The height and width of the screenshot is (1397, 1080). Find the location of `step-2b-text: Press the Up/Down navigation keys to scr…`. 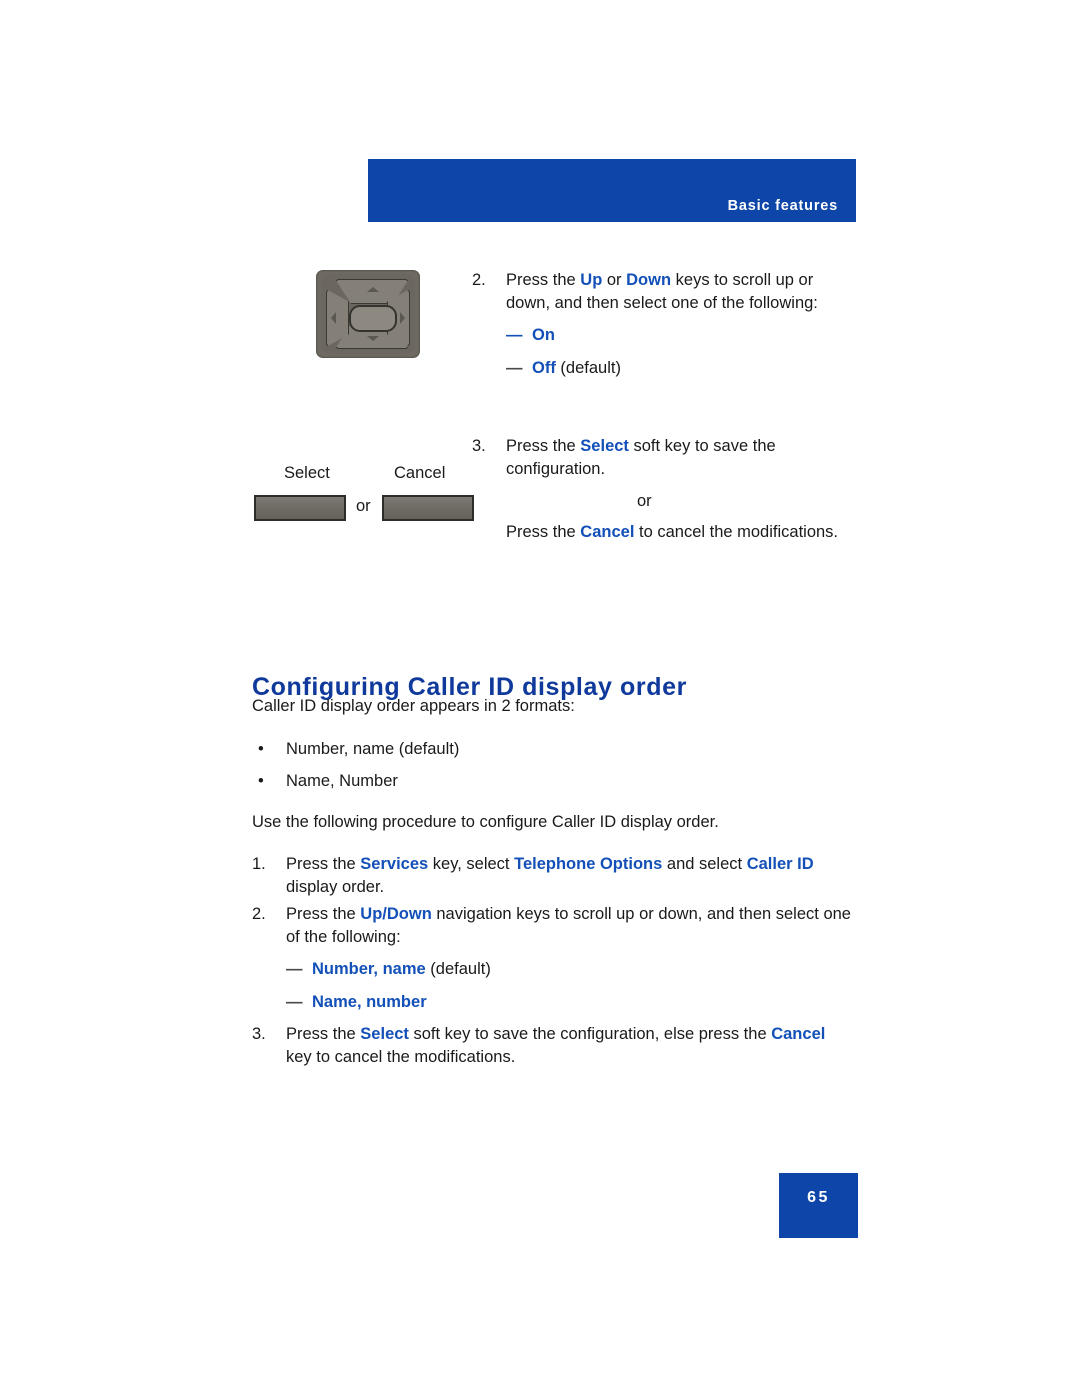

step-2b-text: Press the Up/Down navigation keys to scr… is located at coordinates (569, 958).